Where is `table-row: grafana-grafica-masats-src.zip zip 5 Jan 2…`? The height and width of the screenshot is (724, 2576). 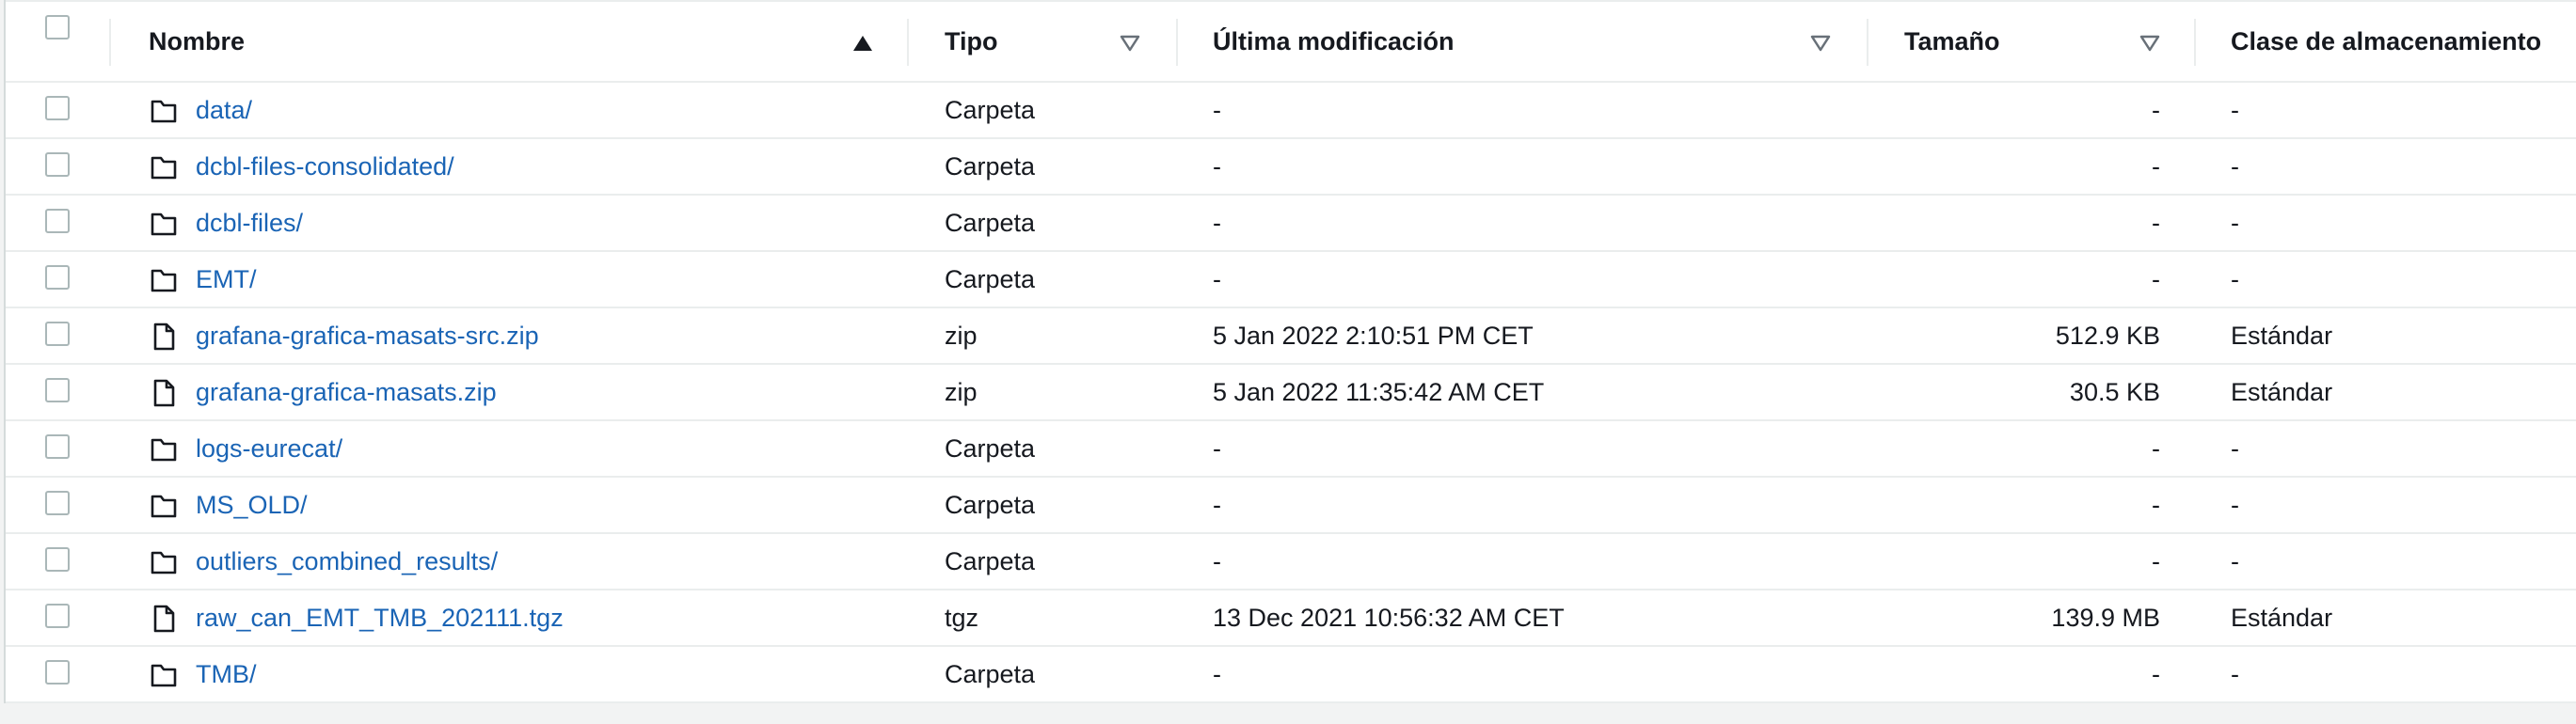 table-row: grafana-grafica-masats-src.zip zip 5 Jan 2… is located at coordinates (1291, 336).